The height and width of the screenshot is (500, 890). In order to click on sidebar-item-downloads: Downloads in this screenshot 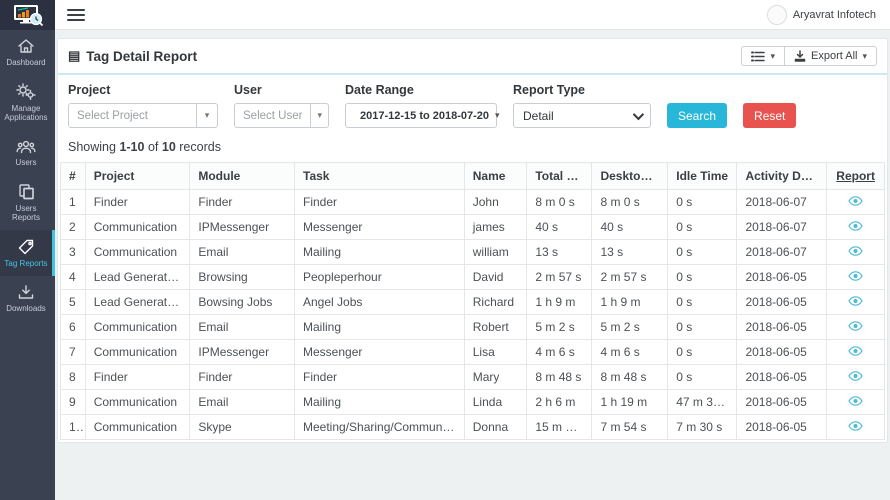, I will do `click(27, 298)`.